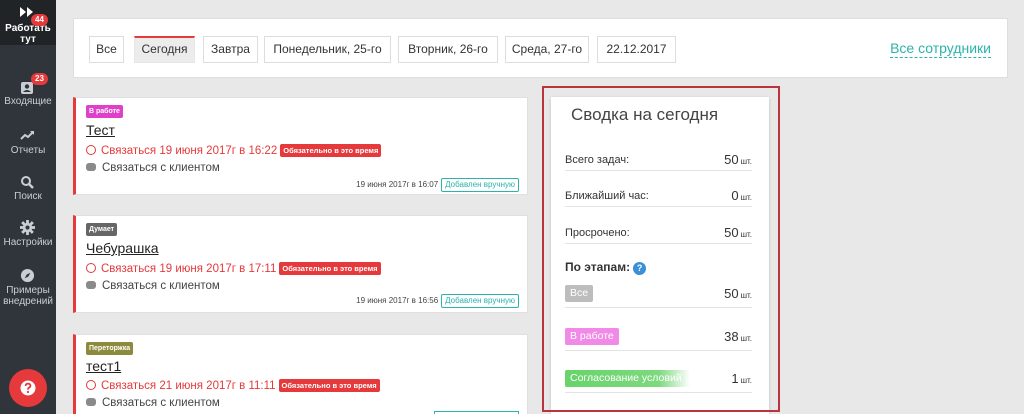  I want to click on task-meta: 19 июня 2017г в 16:56 Добавлен вручную, so click(437, 301).